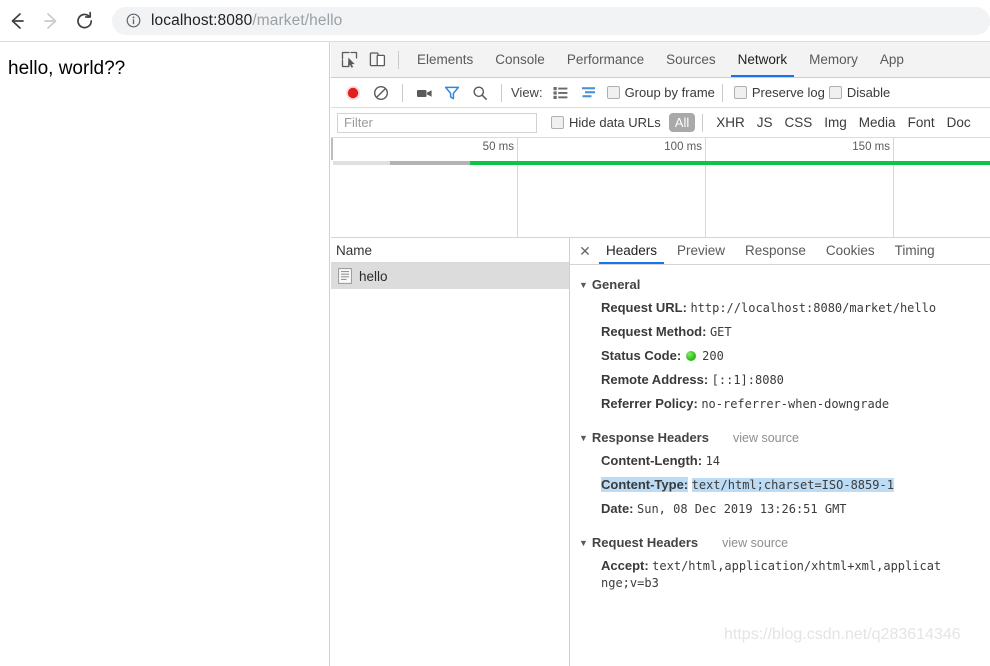 This screenshot has height=666, width=990. I want to click on preserve-log-checkbox, so click(740, 92).